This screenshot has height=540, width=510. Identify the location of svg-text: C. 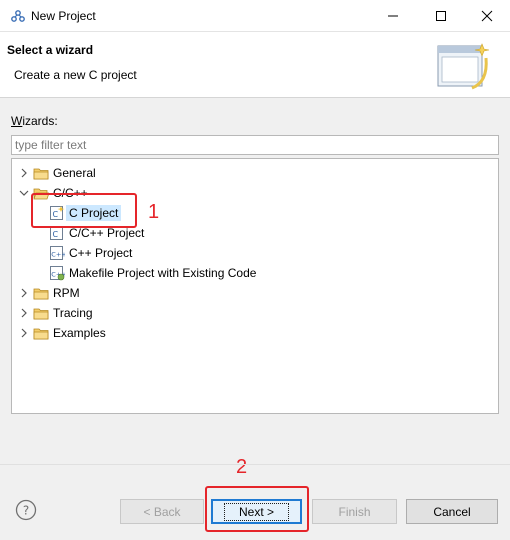
(56, 234).